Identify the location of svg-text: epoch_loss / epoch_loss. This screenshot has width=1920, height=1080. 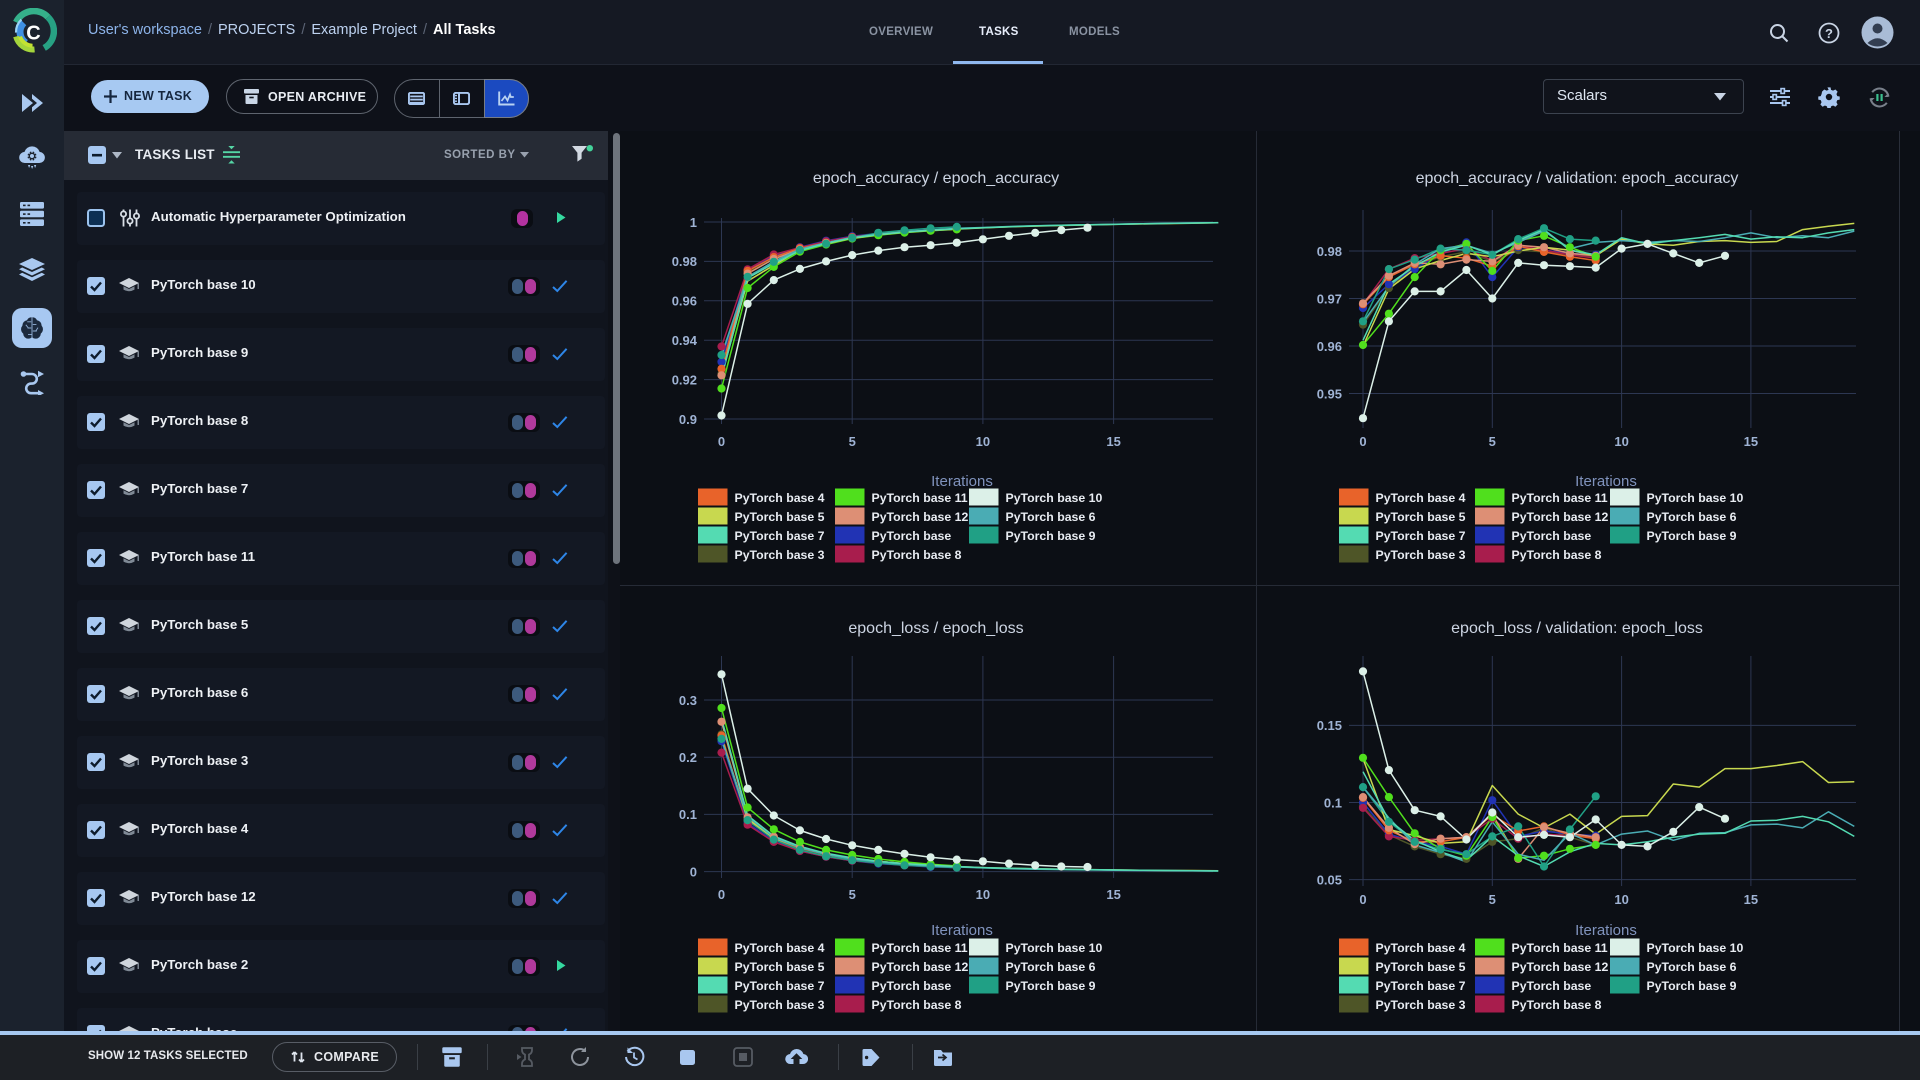
(935, 628).